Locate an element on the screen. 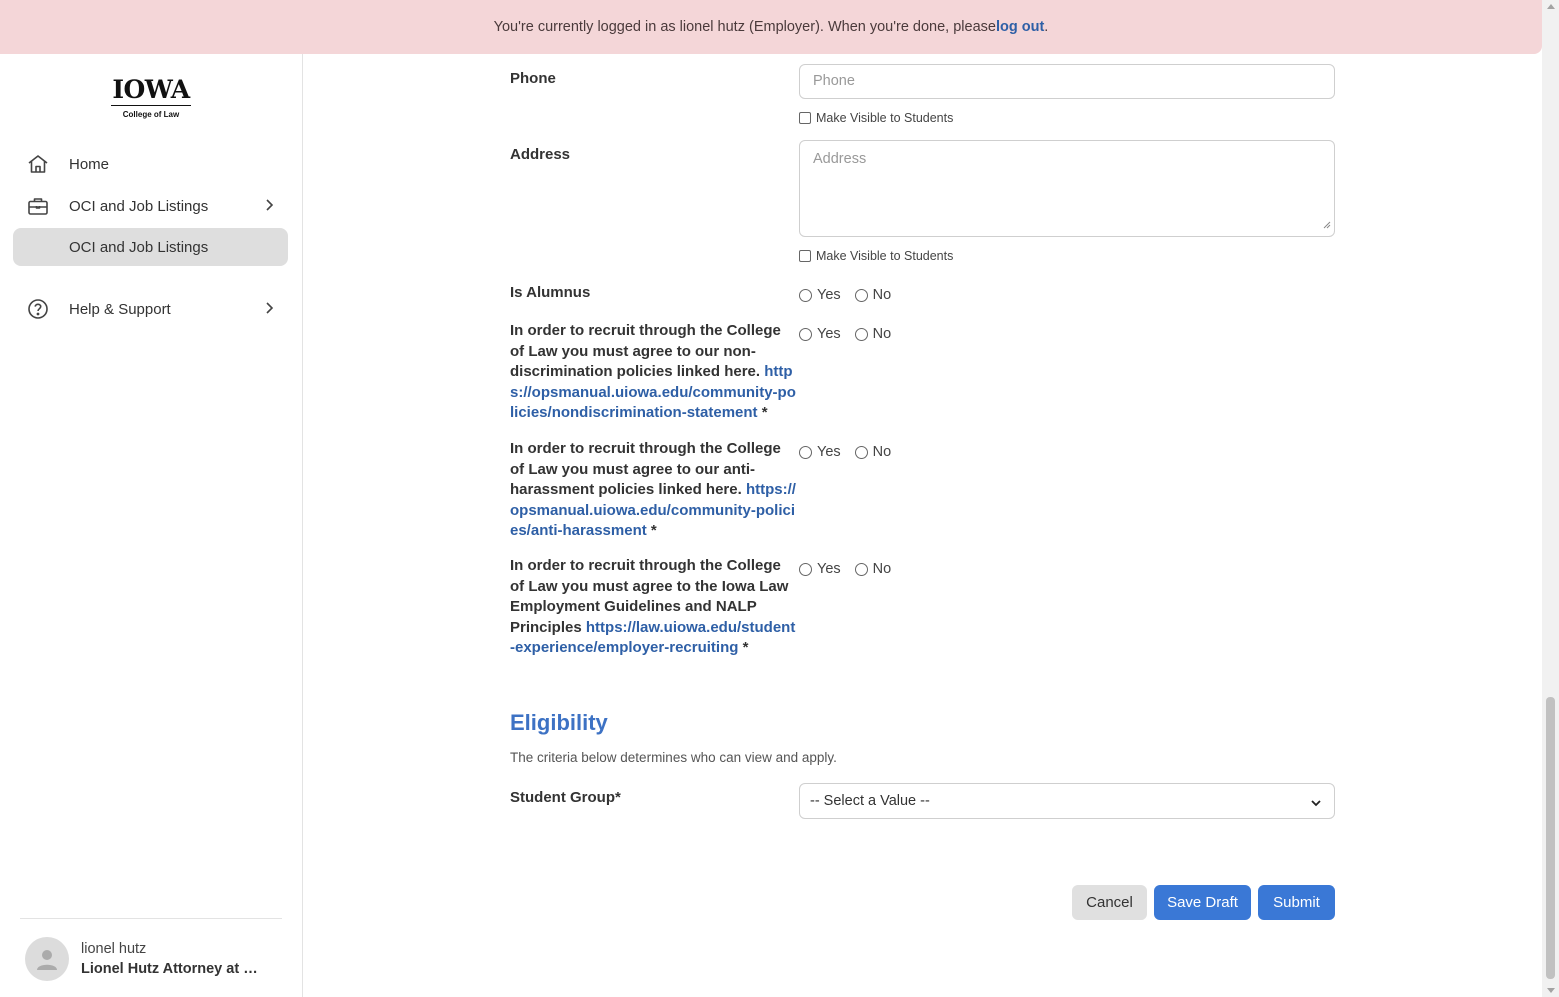  cancel-button: Cancel is located at coordinates (1109, 902).